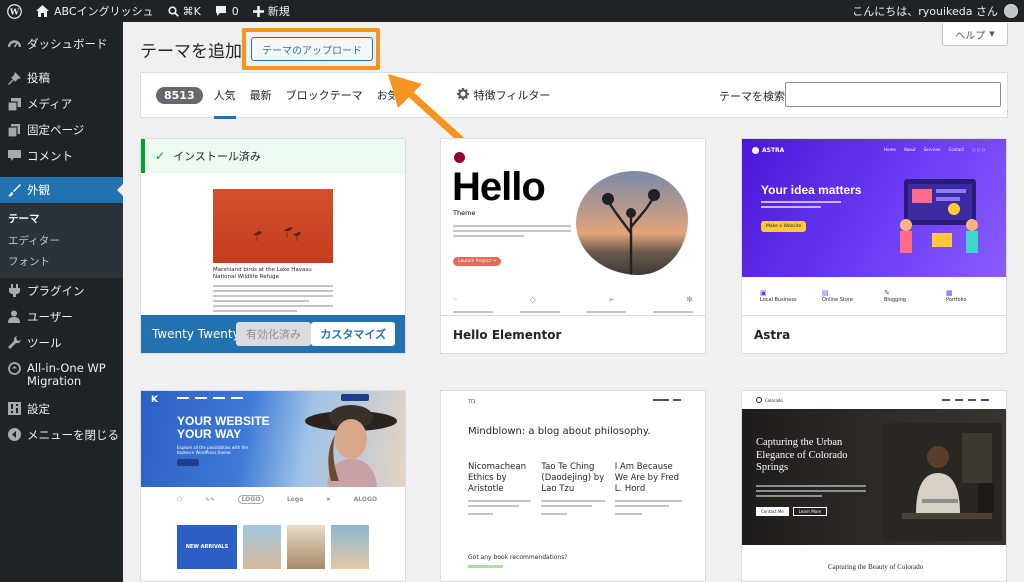 This screenshot has height=582, width=1024. Describe the element at coordinates (50, 156) in the screenshot. I see `sidebar-item-label: コメント` at that location.